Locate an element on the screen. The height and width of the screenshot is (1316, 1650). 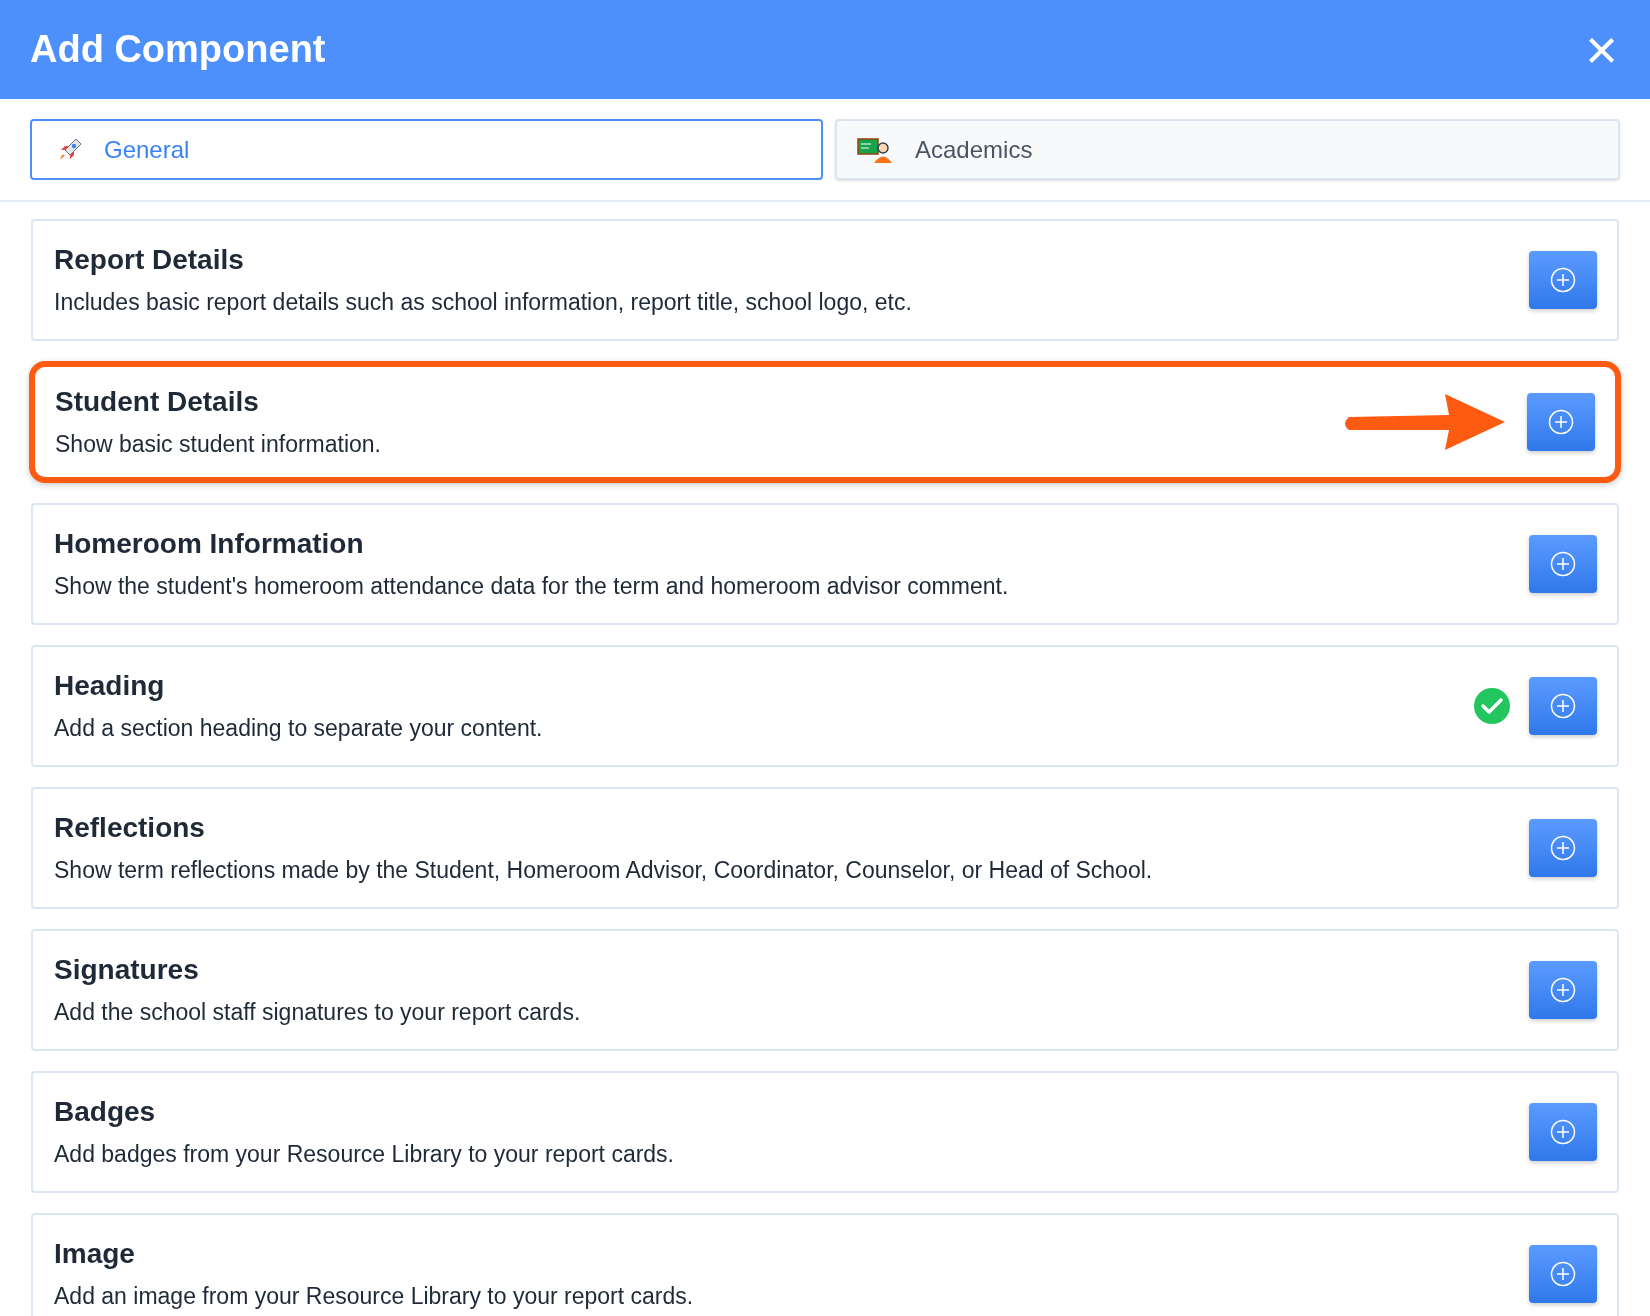
tab: Academics is located at coordinates (1227, 149).